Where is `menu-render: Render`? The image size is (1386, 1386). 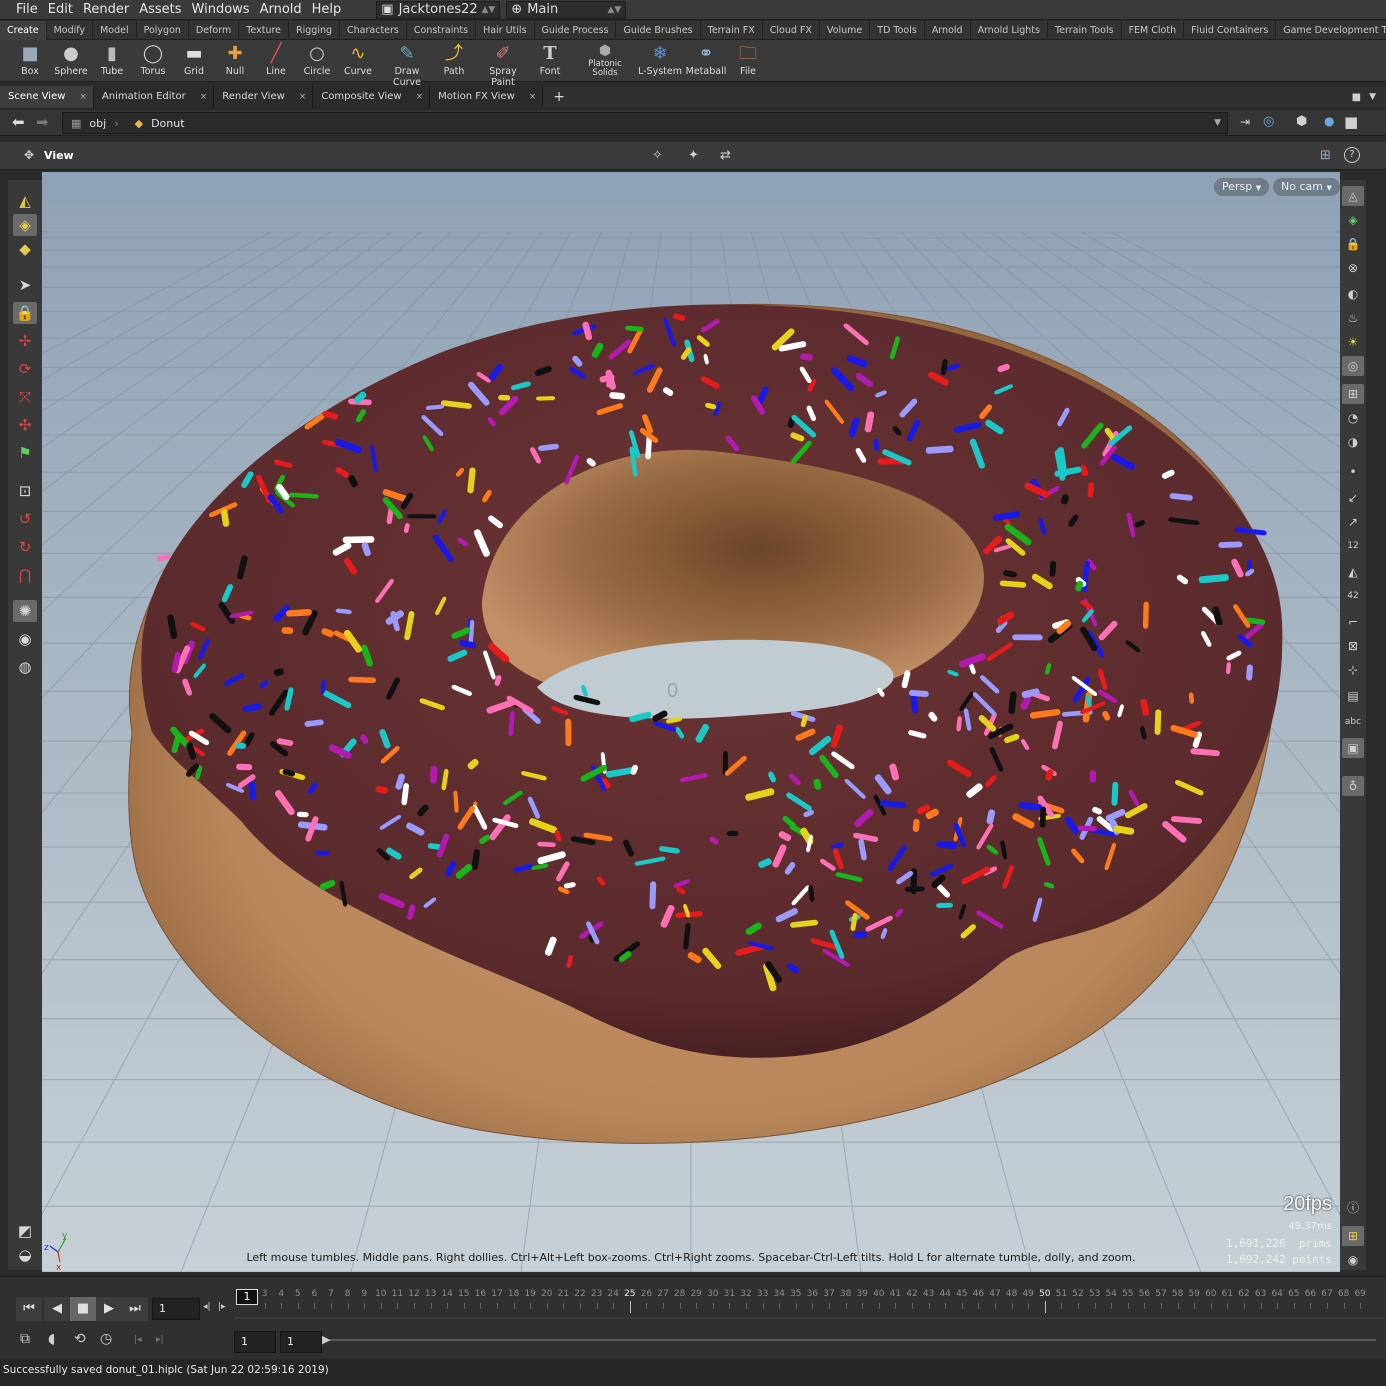 menu-render: Render is located at coordinates (106, 9).